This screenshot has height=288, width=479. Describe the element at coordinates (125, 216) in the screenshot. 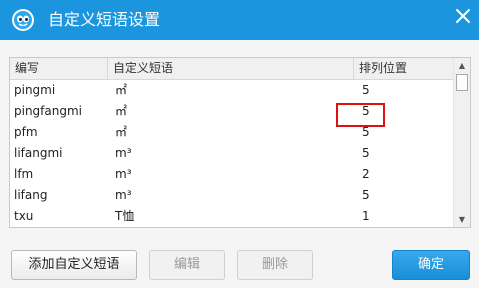

I see `cell-phrase: T恤` at that location.